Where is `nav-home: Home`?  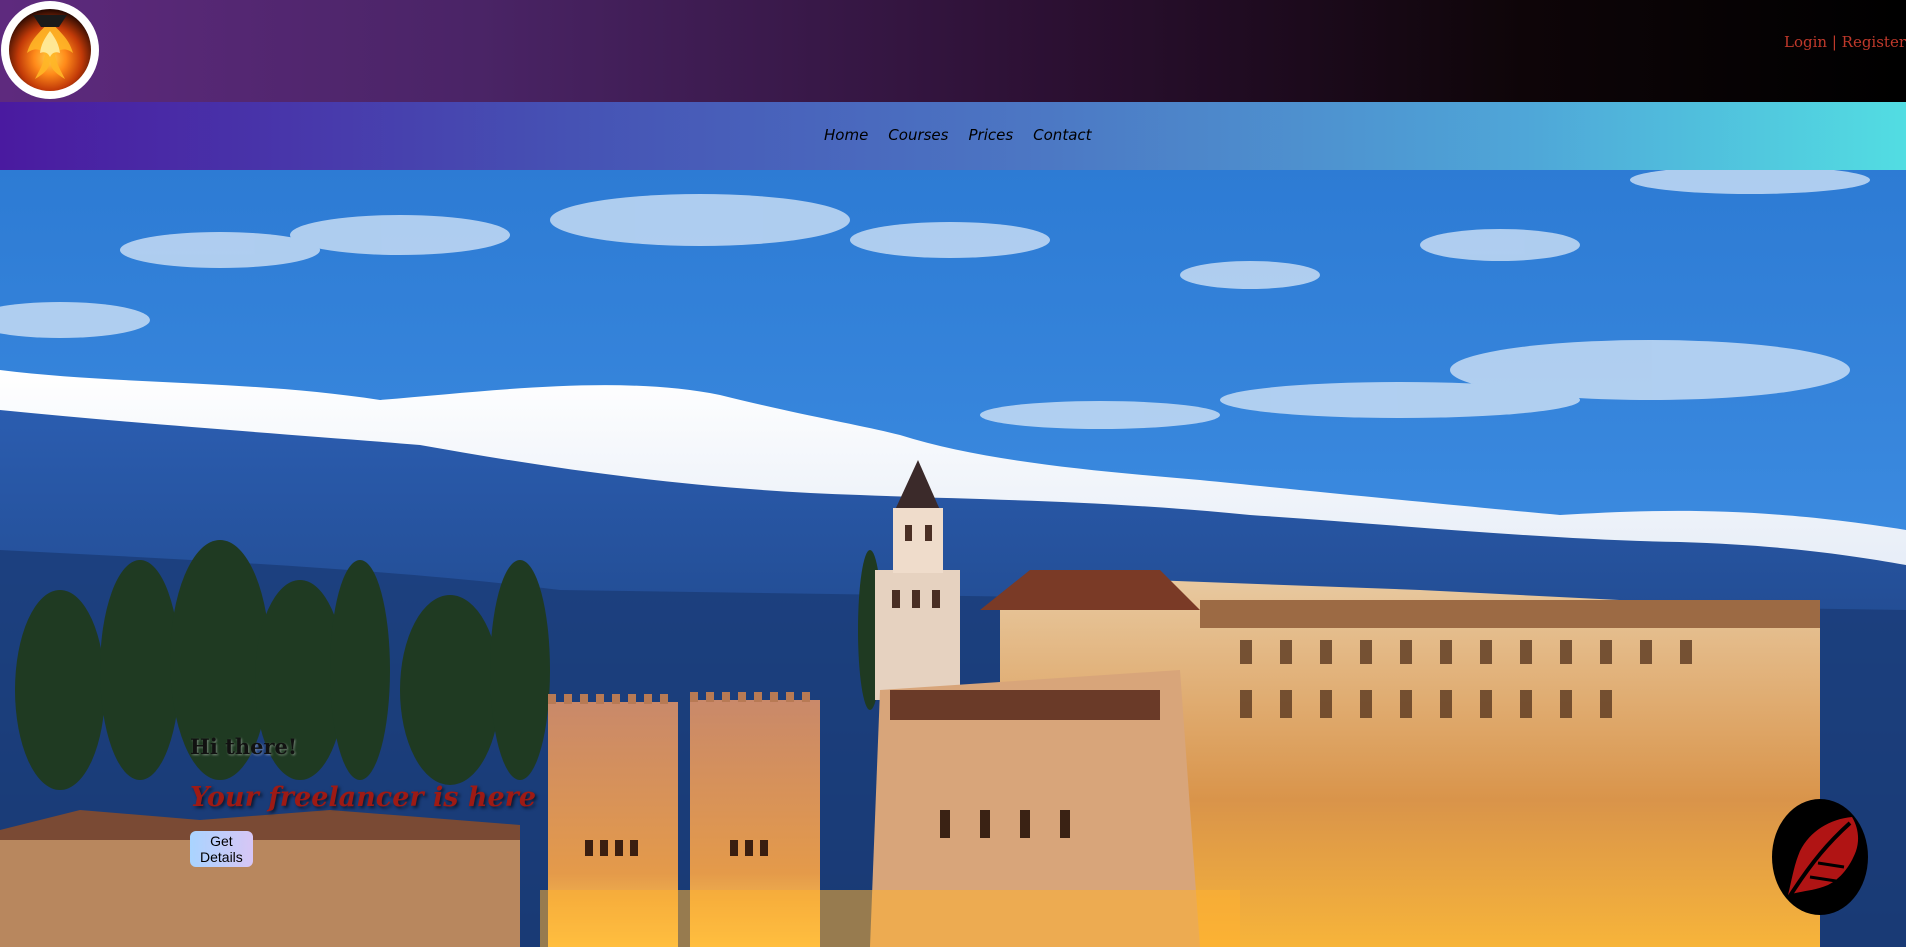 nav-home: Home is located at coordinates (846, 135).